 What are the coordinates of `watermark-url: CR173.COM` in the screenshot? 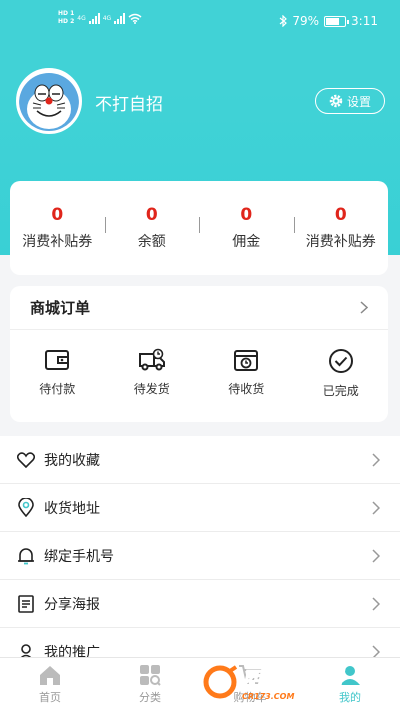 It's located at (268, 696).